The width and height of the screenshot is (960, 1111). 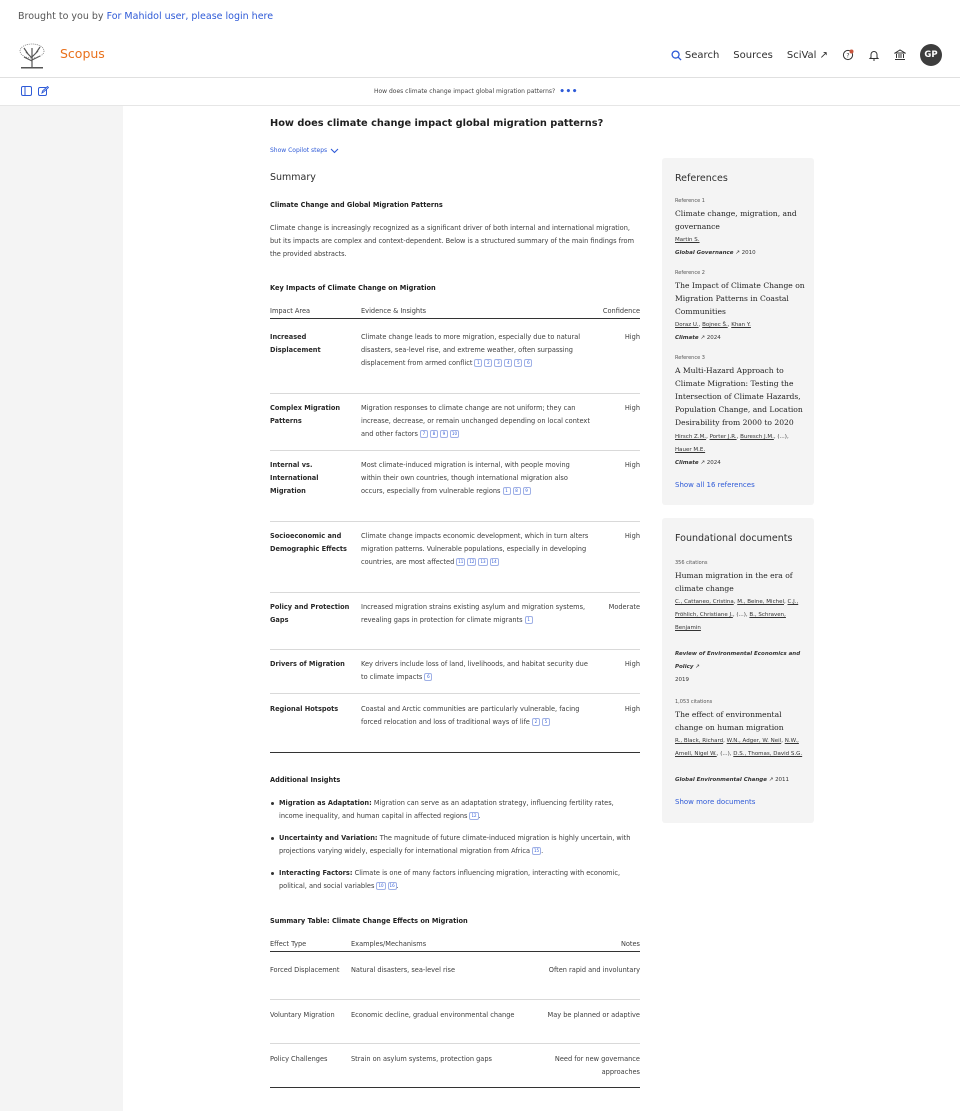 I want to click on institution-button, so click(x=900, y=55).